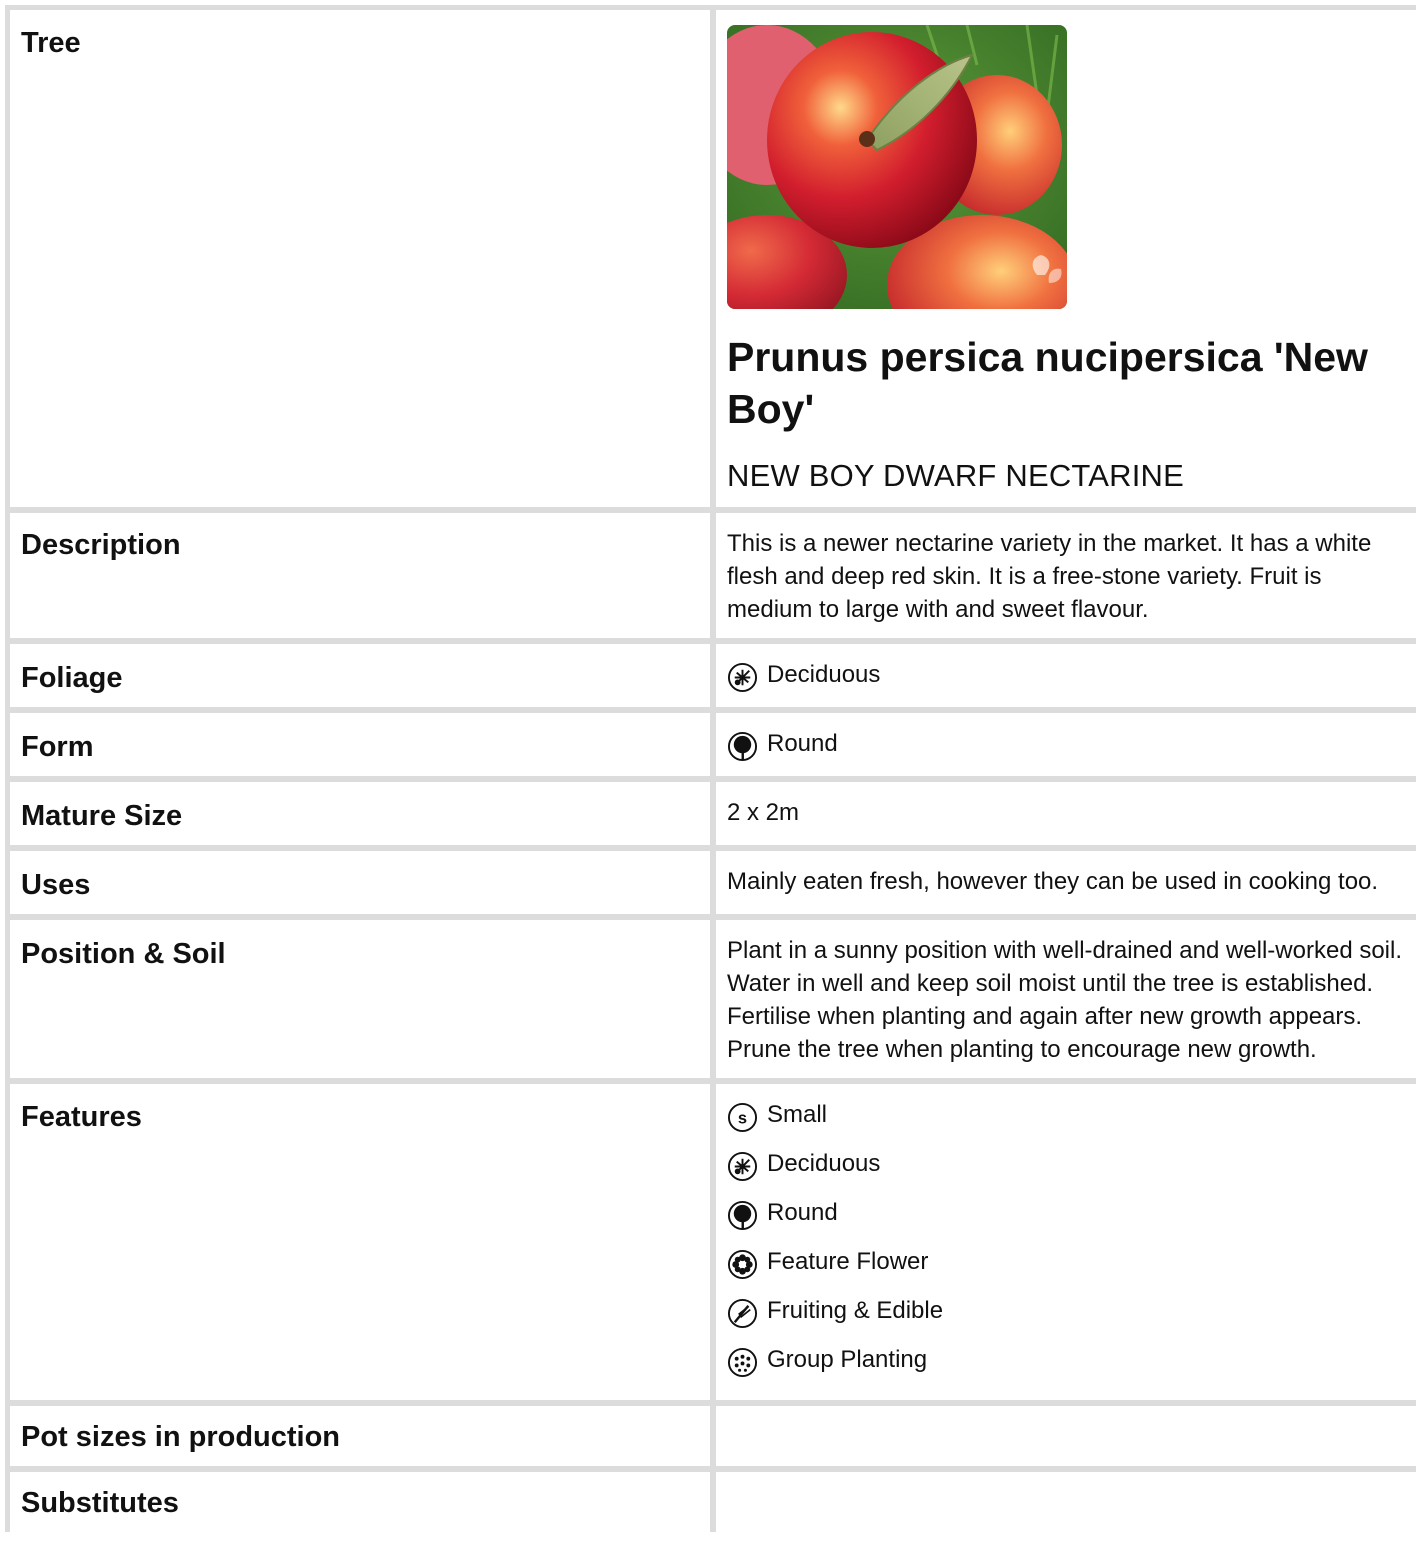 This screenshot has height=1549, width=1419. Describe the element at coordinates (1066, 1311) in the screenshot. I see `feature-item: Fruiting & Edible` at that location.